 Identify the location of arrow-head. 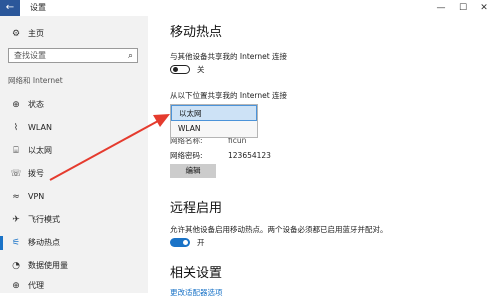
(161, 120).